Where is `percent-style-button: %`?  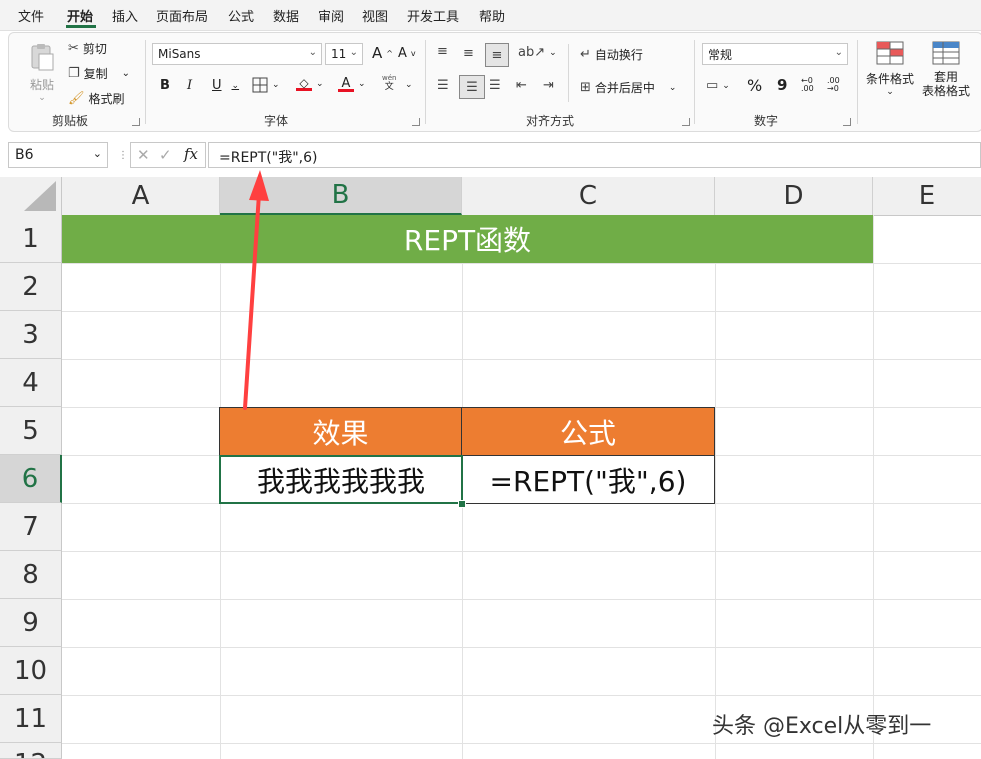 percent-style-button: % is located at coordinates (754, 85).